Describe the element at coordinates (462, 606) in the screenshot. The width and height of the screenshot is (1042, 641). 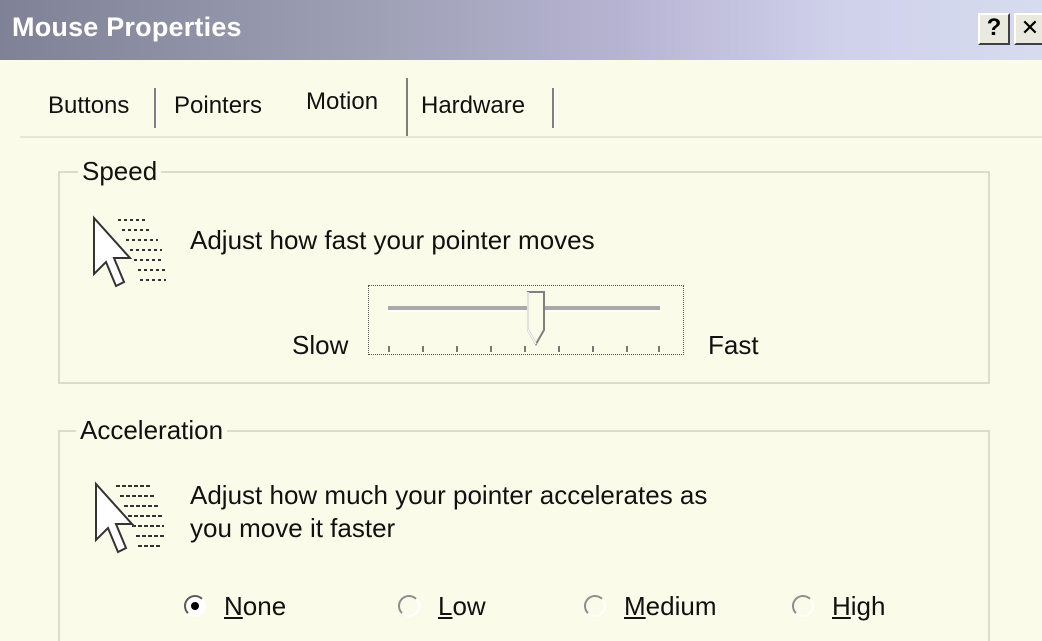
I see `radio-low-label: Low` at that location.